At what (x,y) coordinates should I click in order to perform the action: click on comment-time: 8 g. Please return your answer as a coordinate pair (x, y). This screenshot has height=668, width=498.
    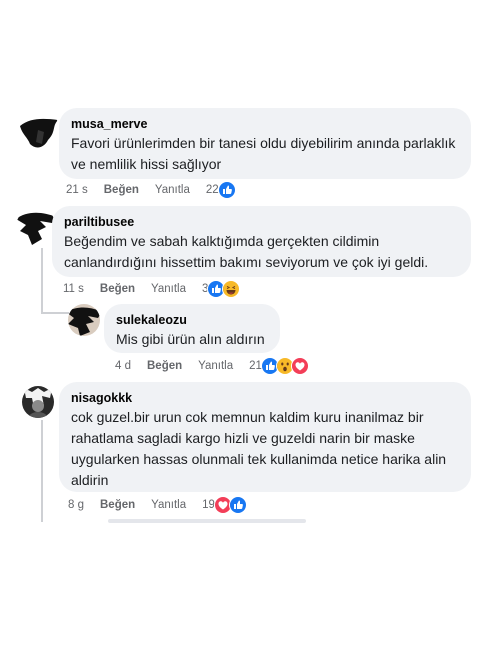
    Looking at the image, I should click on (76, 505).